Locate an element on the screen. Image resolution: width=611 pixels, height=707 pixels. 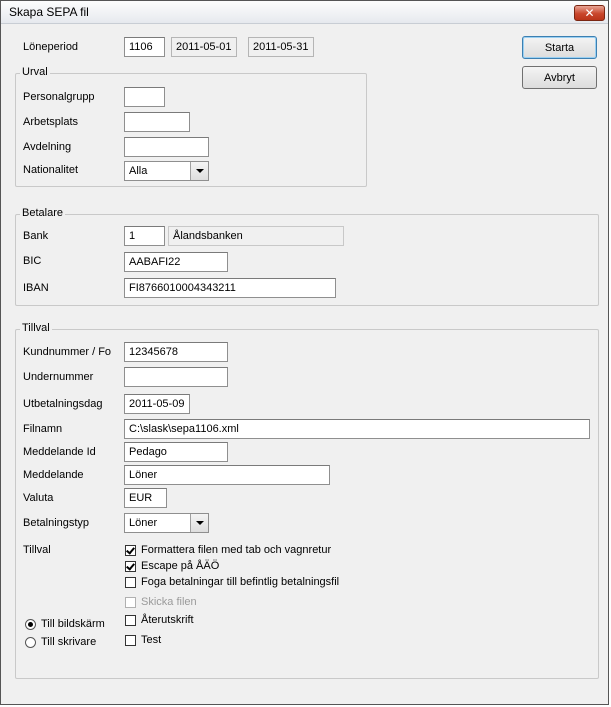
meddelande-input: Löner is located at coordinates (227, 475).